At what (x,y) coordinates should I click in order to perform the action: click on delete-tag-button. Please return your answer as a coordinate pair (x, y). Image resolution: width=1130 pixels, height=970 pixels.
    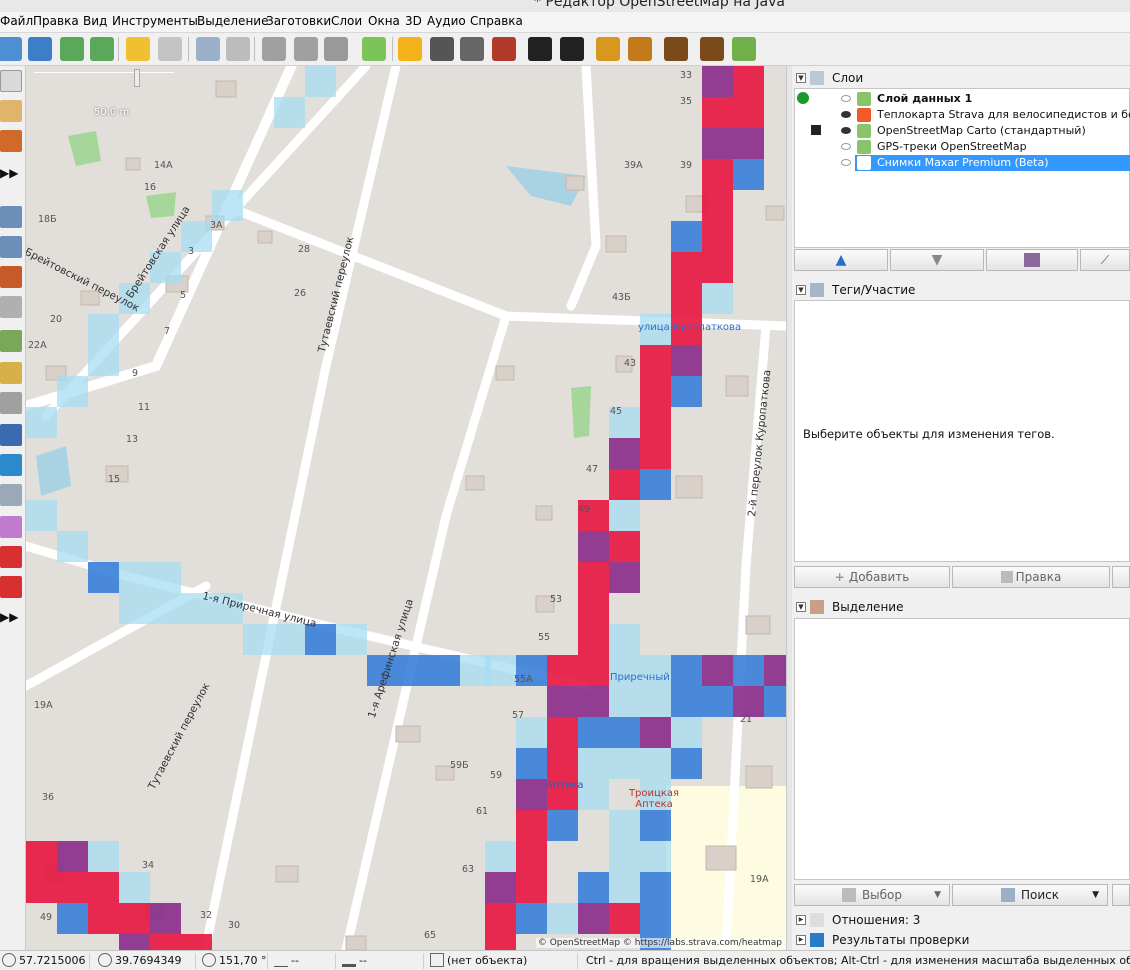
    Looking at the image, I should click on (1121, 577).